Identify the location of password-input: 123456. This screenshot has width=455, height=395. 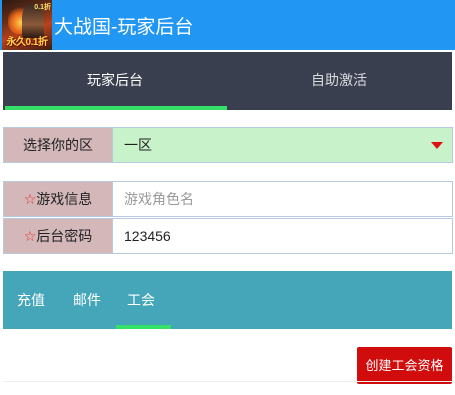
(282, 236).